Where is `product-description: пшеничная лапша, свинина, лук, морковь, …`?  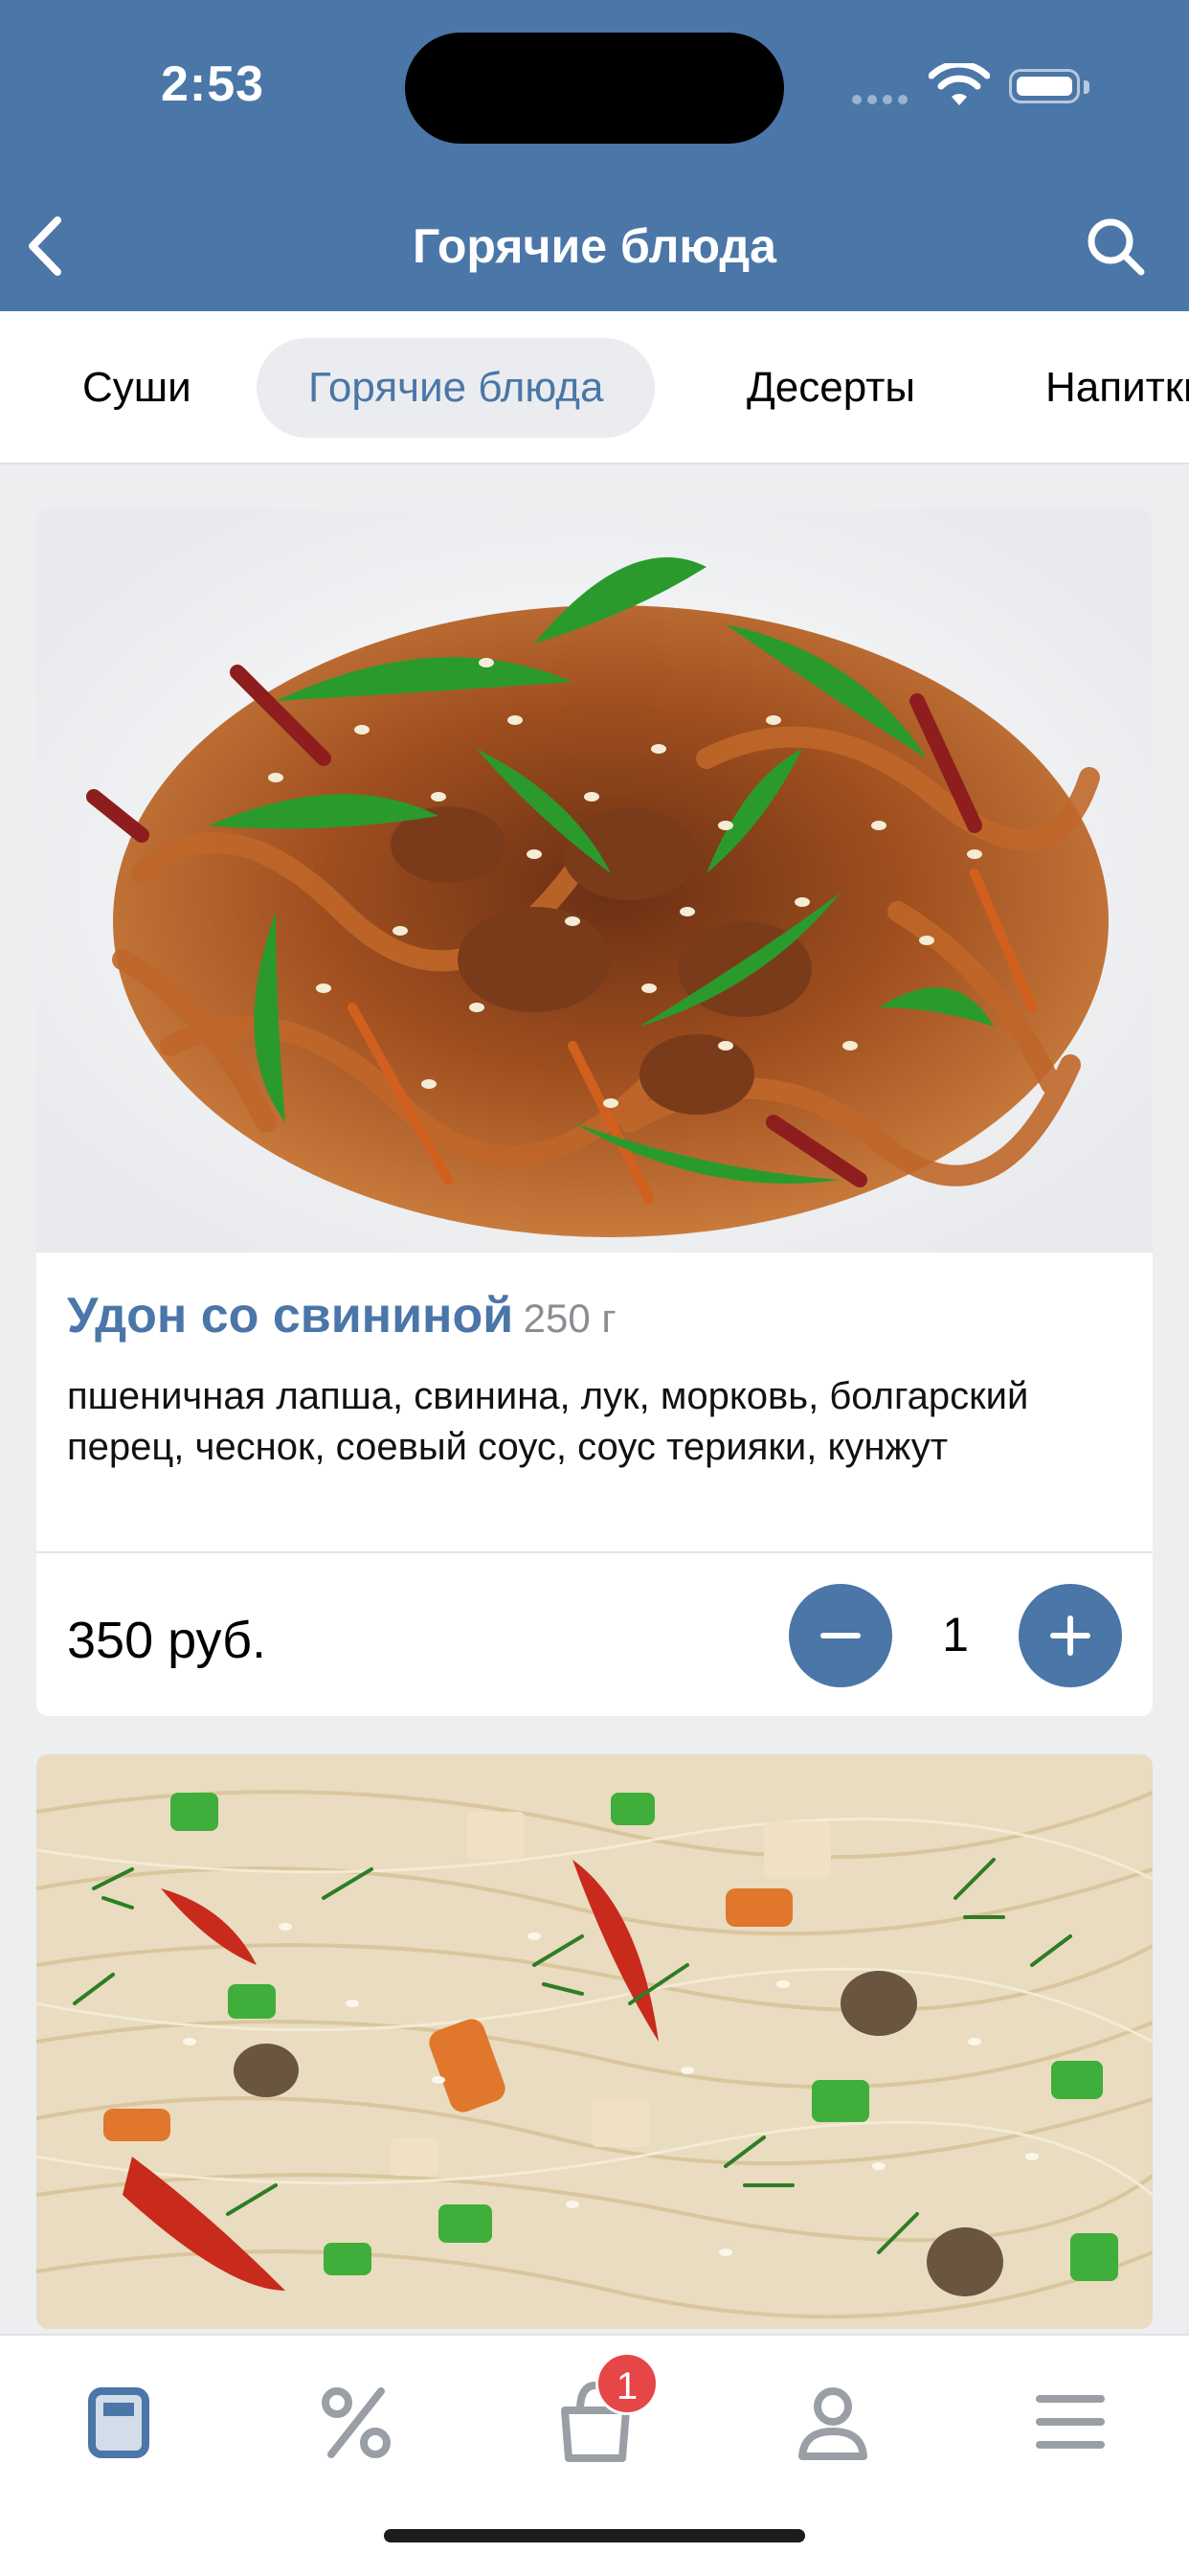
product-description: пшеничная лапша, свинина, лук, морковь, … is located at coordinates (548, 1421).